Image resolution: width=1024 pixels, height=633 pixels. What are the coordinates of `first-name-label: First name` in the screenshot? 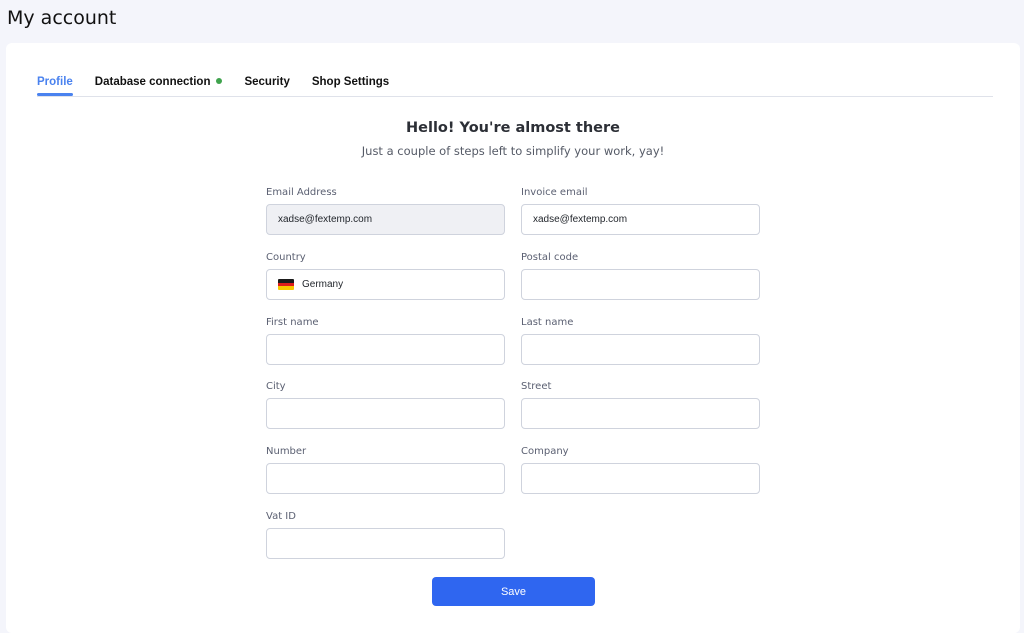 It's located at (292, 322).